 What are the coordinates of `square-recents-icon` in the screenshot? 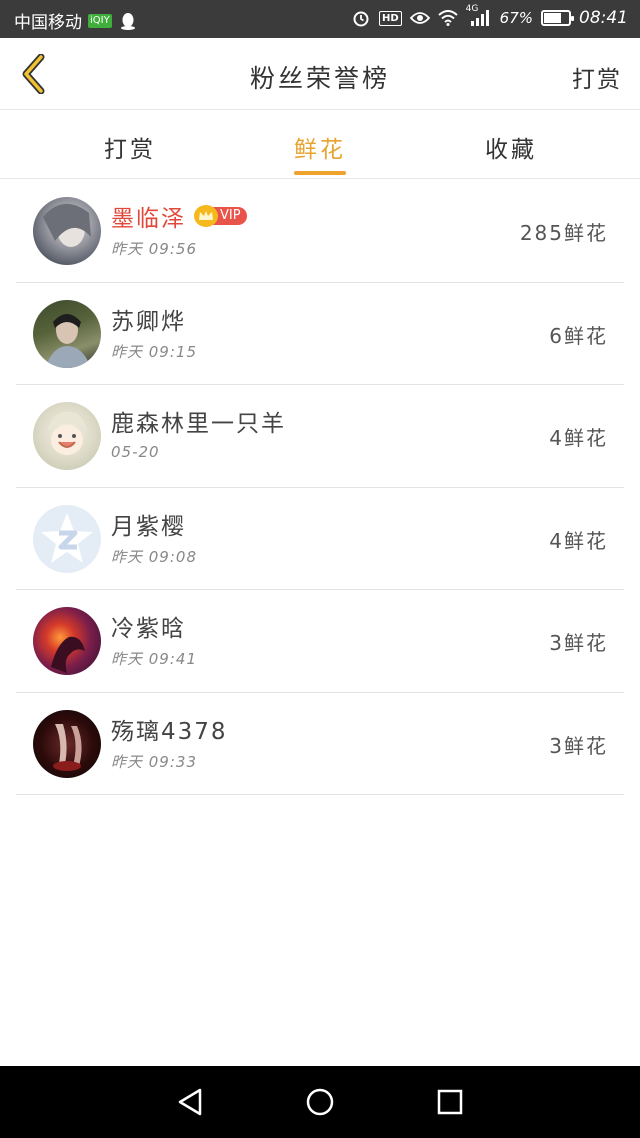 It's located at (450, 1102).